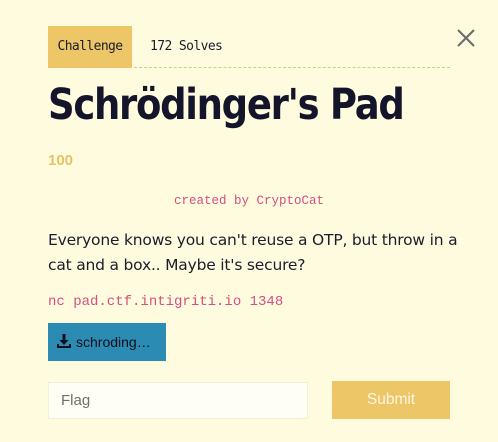 This screenshot has height=442, width=498. I want to click on tab-solves: 172 Solves, so click(186, 47).